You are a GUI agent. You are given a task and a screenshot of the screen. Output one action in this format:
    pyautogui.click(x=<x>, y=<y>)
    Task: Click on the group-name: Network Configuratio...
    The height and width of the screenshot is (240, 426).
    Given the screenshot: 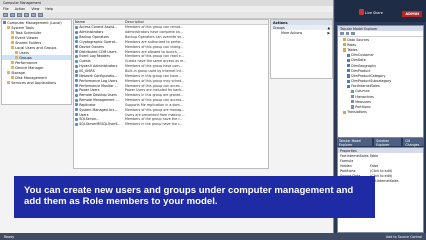 What is the action you would take?
    pyautogui.click(x=99, y=76)
    